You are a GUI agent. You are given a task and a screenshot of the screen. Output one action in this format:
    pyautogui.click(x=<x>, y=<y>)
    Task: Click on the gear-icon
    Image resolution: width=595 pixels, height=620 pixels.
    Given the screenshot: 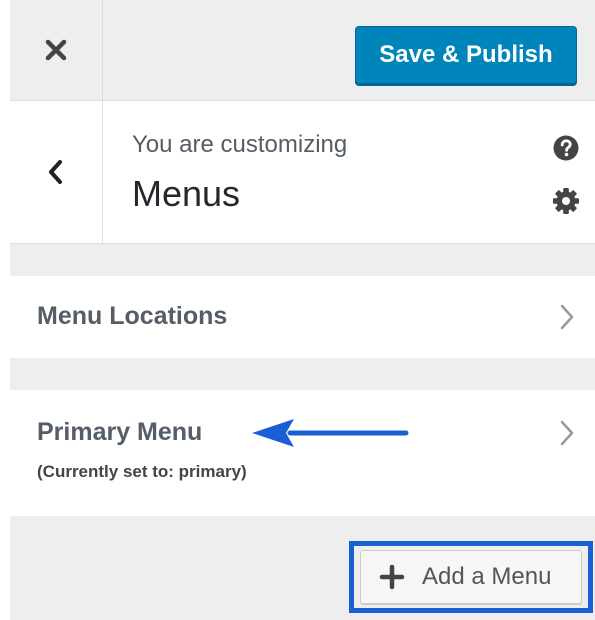 What is the action you would take?
    pyautogui.click(x=566, y=201)
    